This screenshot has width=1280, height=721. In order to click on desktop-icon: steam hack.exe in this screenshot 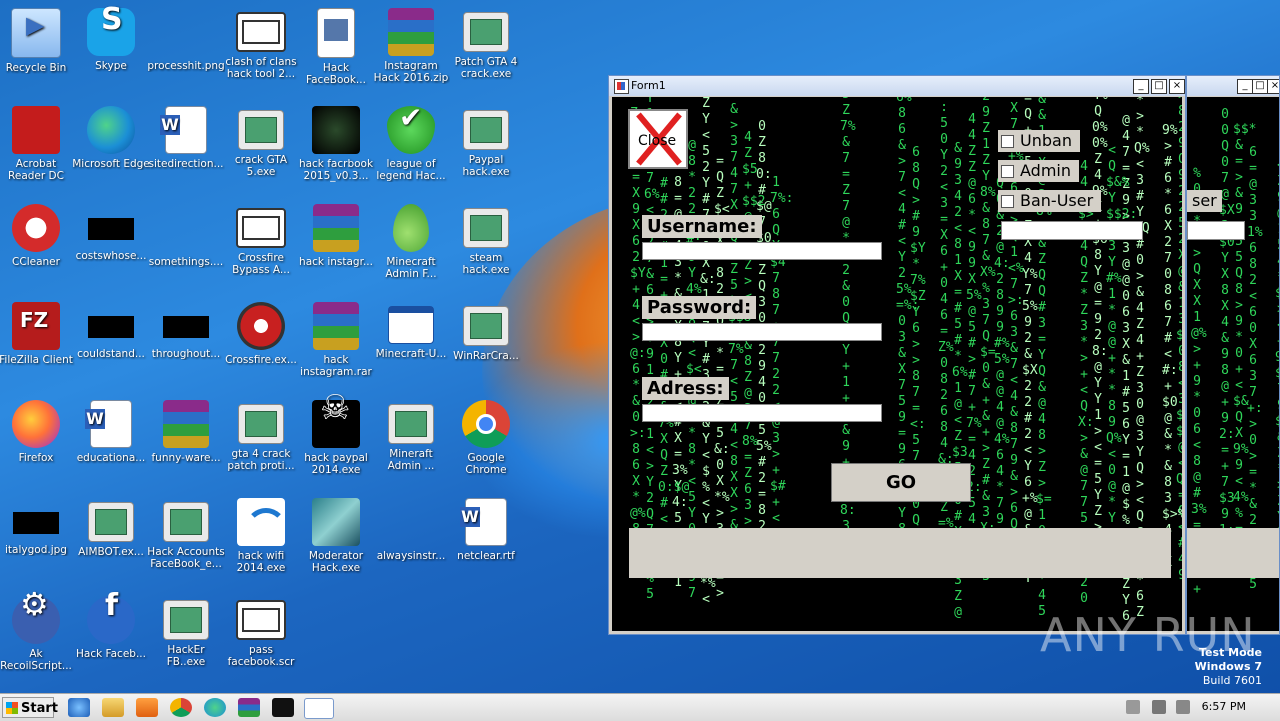, I will do `click(486, 246)`.